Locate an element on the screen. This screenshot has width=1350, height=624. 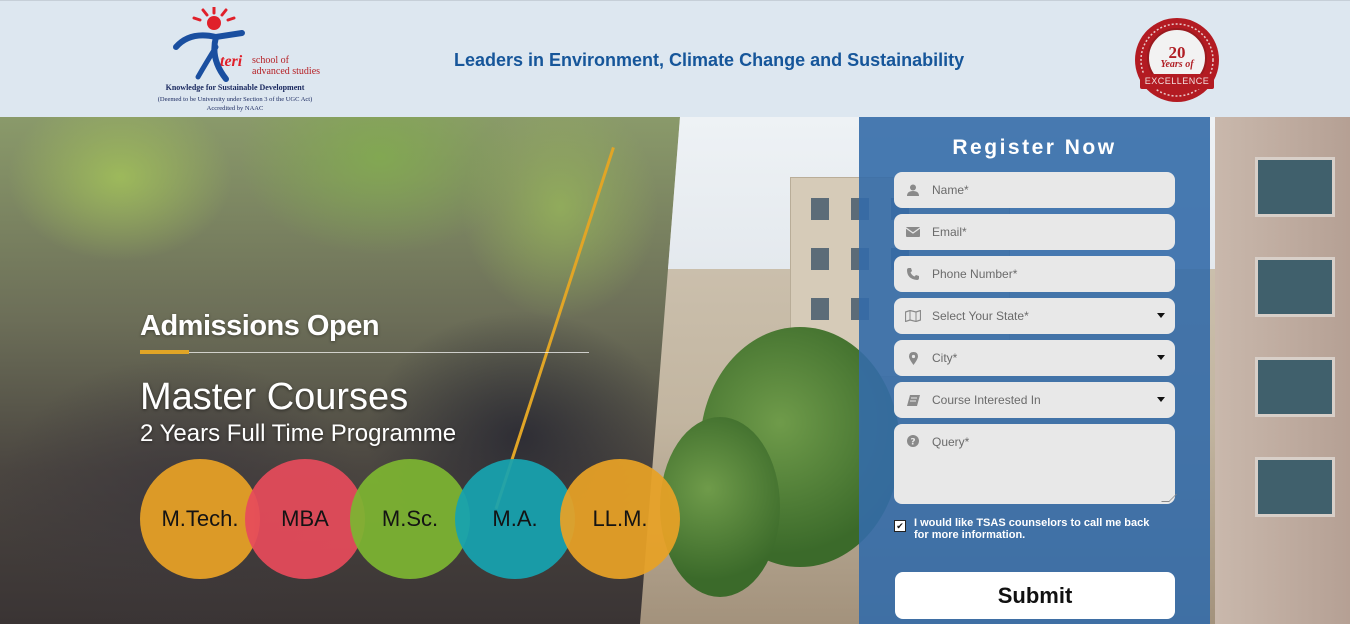
map-icon is located at coordinates (913, 316).